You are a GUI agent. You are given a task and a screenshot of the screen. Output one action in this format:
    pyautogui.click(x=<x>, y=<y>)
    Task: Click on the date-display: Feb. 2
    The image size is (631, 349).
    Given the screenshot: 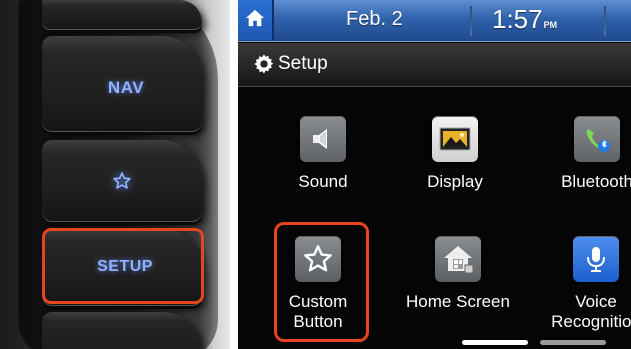 What is the action you would take?
    pyautogui.click(x=374, y=19)
    